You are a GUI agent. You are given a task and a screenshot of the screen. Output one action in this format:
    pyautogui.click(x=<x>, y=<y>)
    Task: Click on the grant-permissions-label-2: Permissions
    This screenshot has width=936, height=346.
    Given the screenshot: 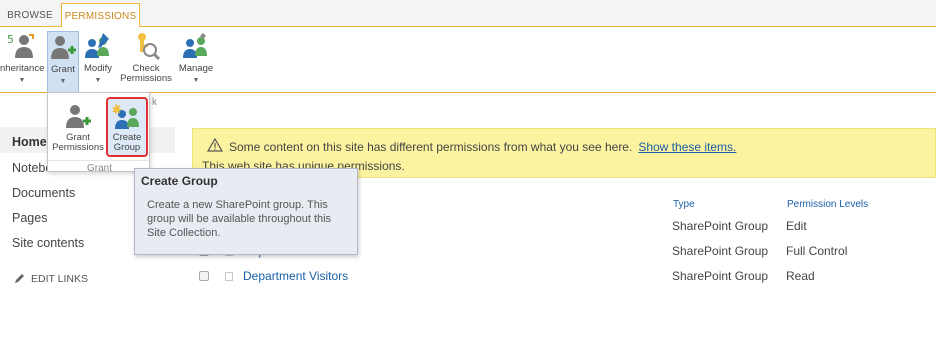 What is the action you would take?
    pyautogui.click(x=78, y=147)
    